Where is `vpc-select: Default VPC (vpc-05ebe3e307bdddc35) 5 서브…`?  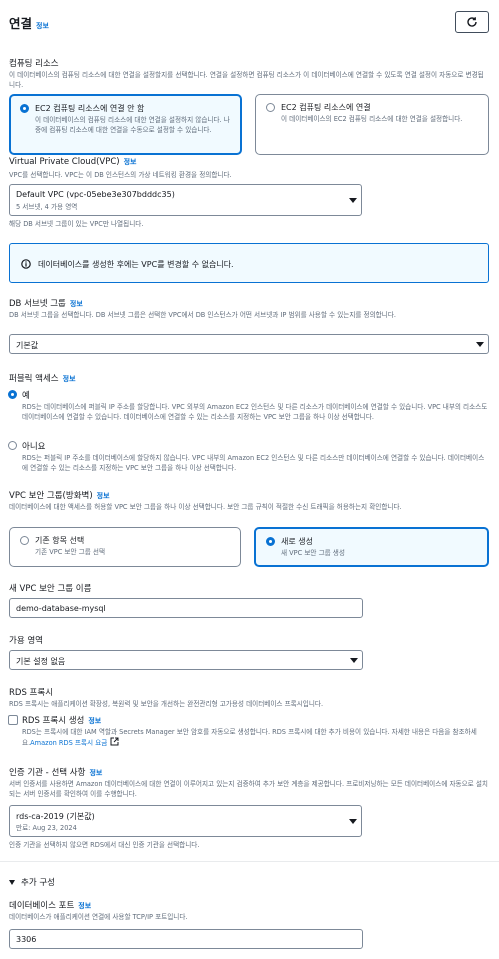
vpc-select: Default VPC (vpc-05ebe3e307bdddc35) 5 서브… is located at coordinates (185, 200).